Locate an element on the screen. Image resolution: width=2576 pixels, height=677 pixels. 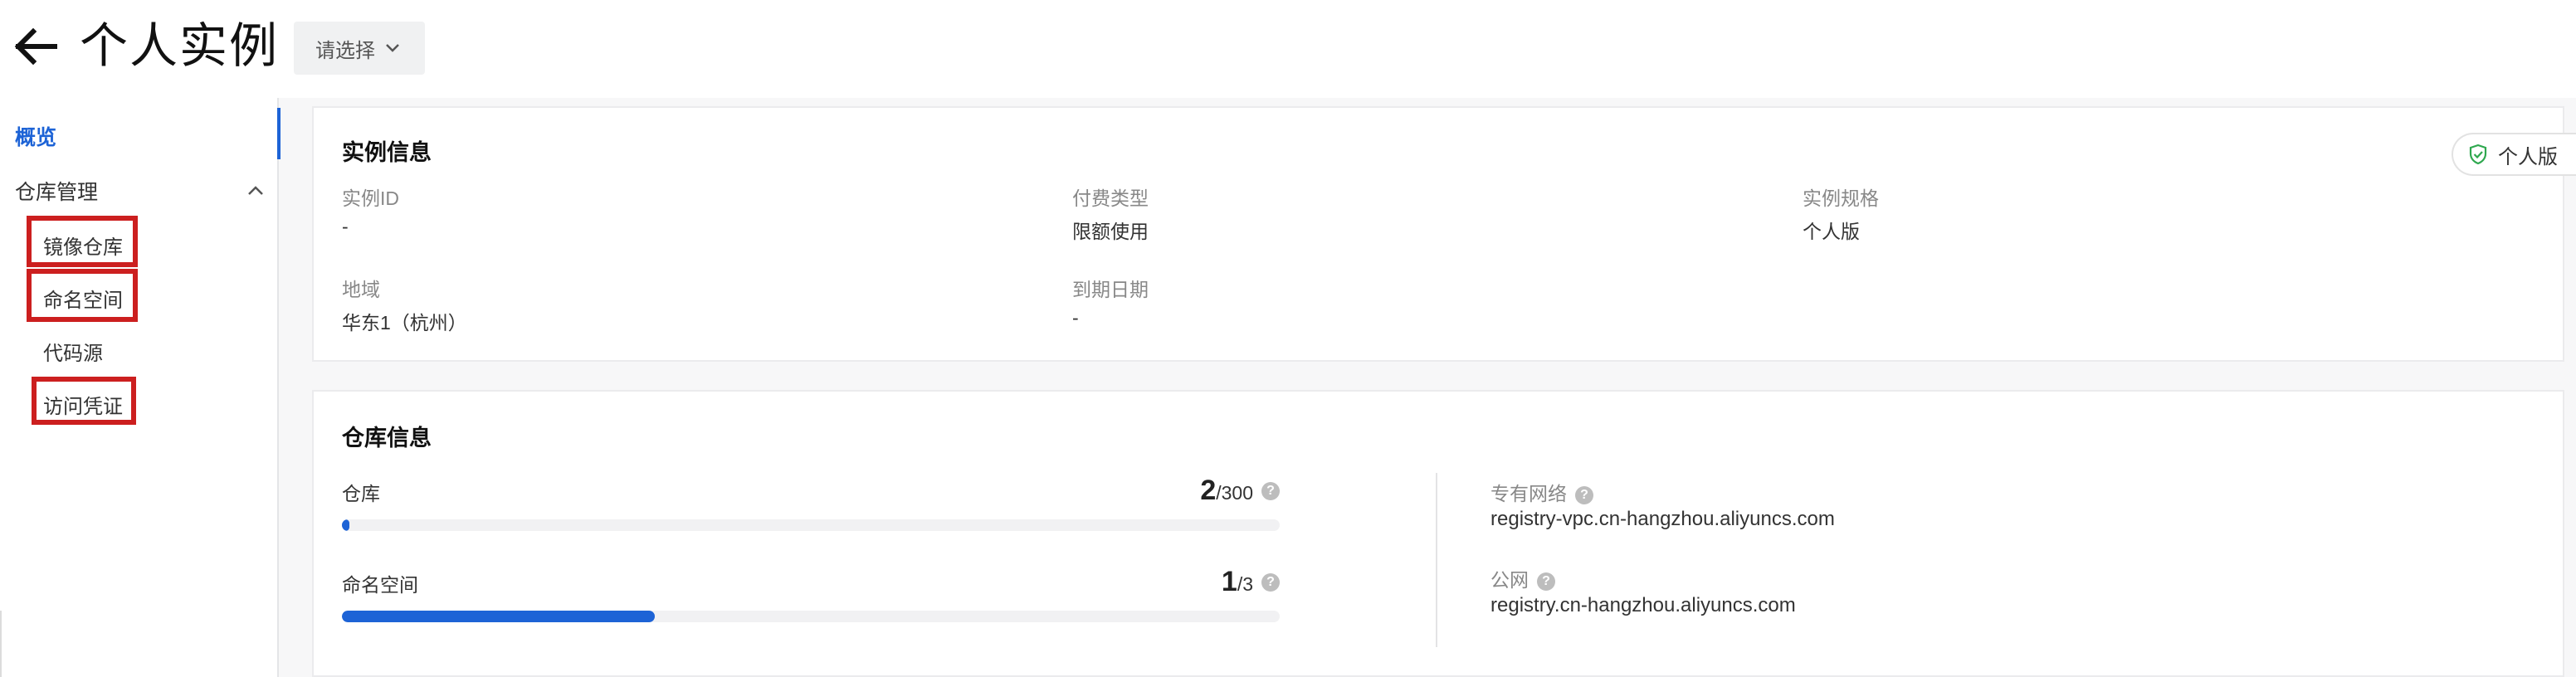
sidebar-item-overview: 概览 is located at coordinates (36, 136).